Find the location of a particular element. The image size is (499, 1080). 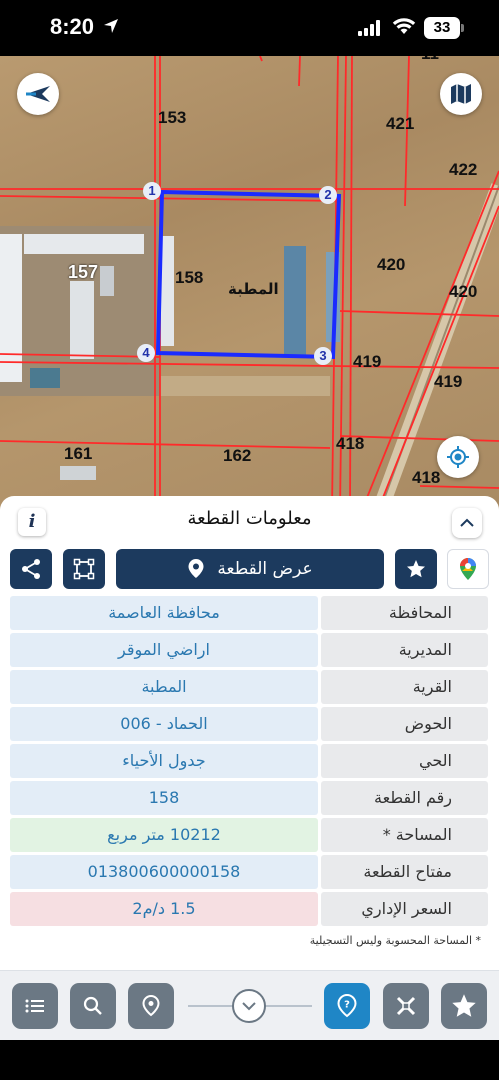

question-pin-icon: ? is located at coordinates (347, 1006).